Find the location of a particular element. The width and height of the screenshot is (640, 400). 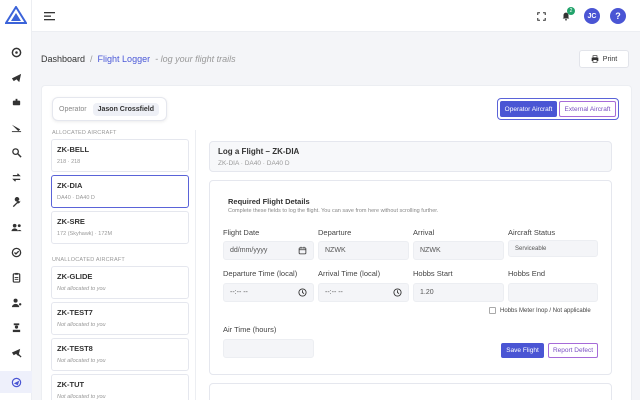

fullscreen-icon is located at coordinates (541, 16).